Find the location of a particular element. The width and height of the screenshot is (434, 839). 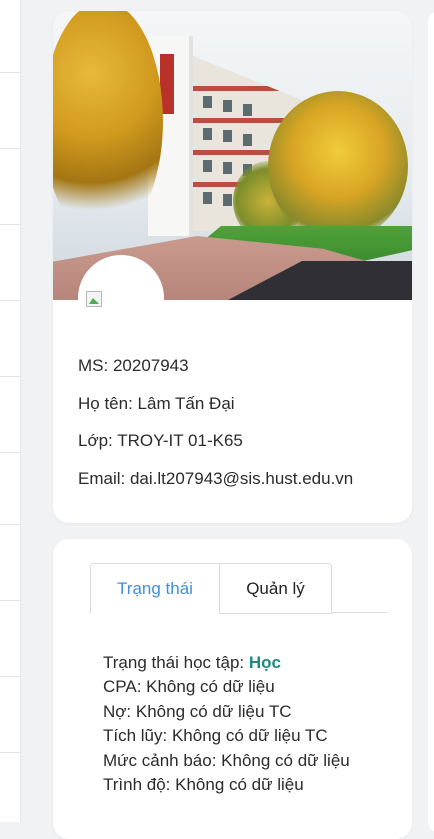

email-label: Email: is located at coordinates (104, 478).